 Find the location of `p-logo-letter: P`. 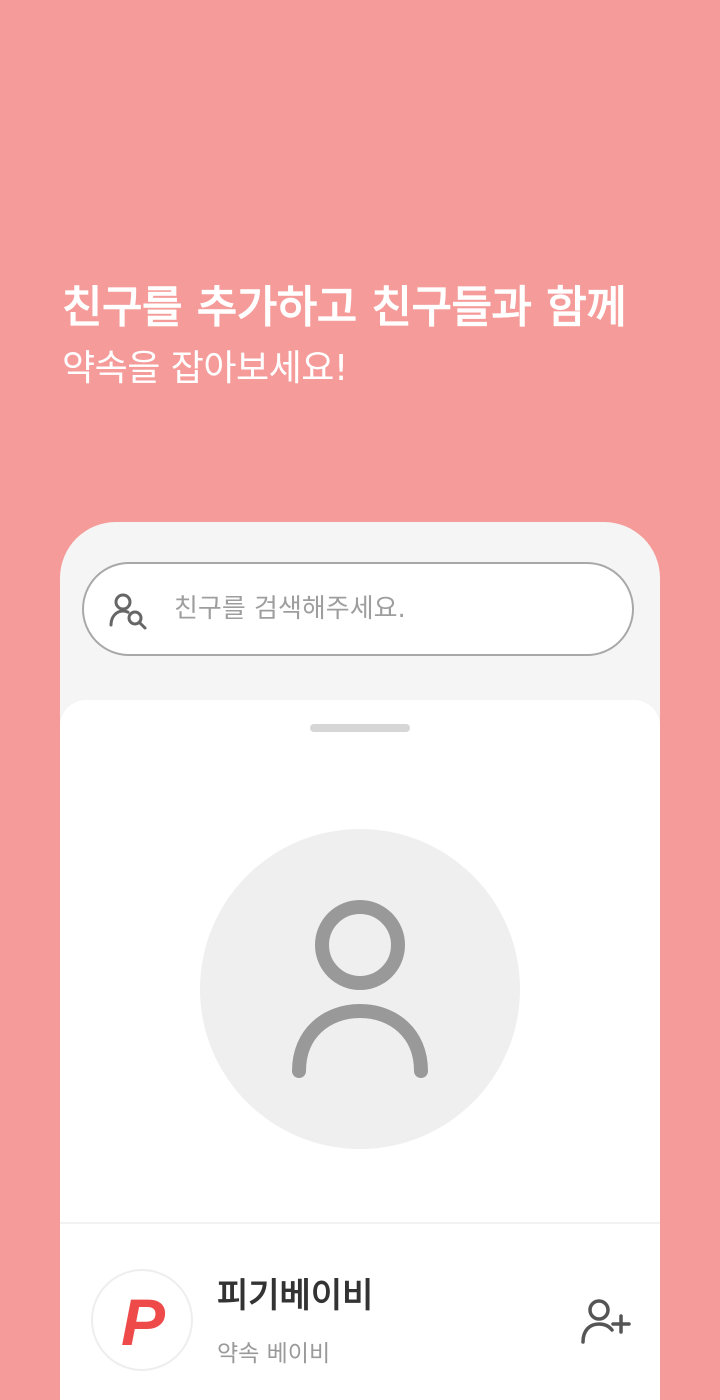

p-logo-letter: P is located at coordinates (143, 1322).